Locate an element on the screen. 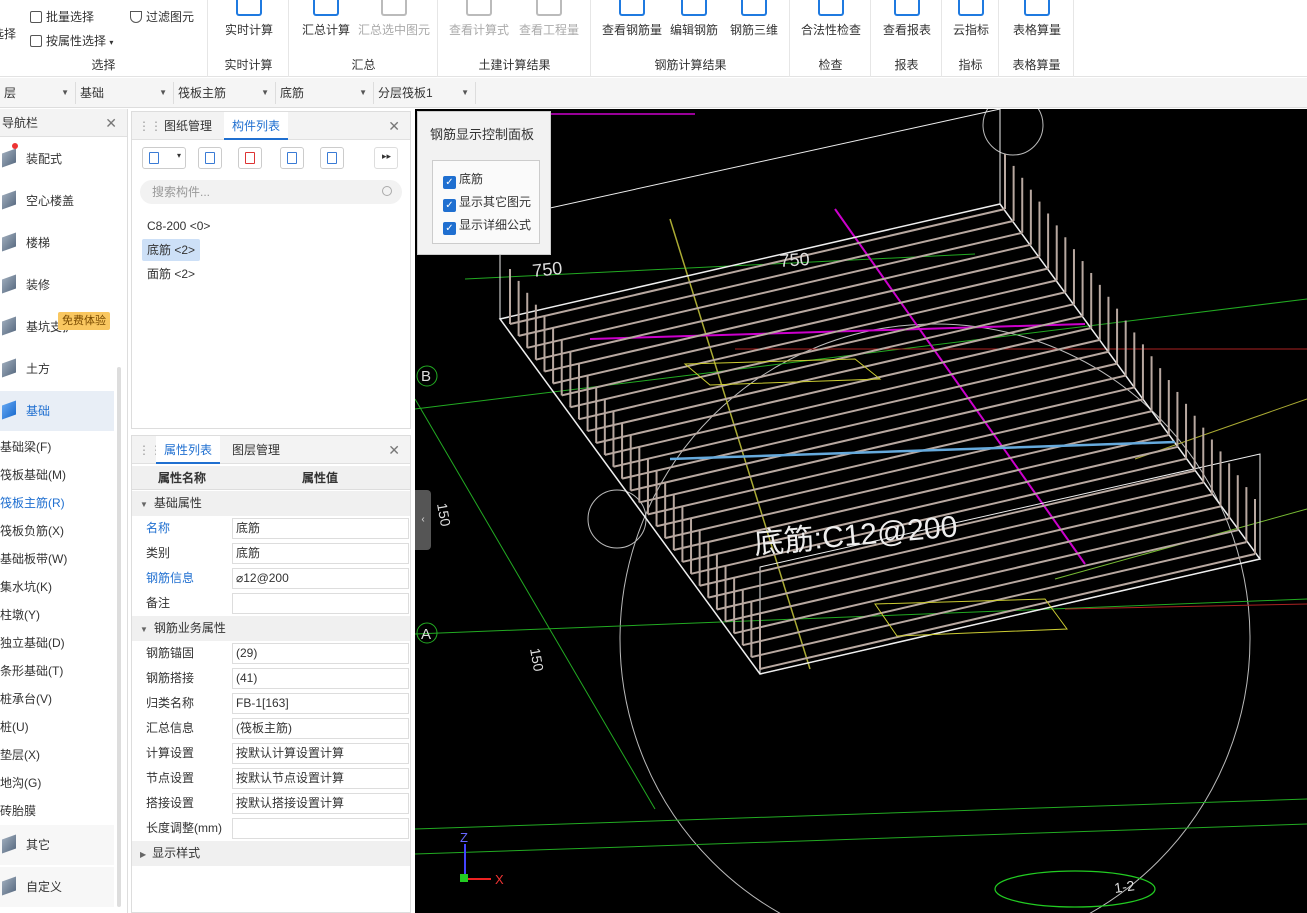 This screenshot has height=913, width=1307. sub-item: 柱墩(Y) is located at coordinates (20, 615).